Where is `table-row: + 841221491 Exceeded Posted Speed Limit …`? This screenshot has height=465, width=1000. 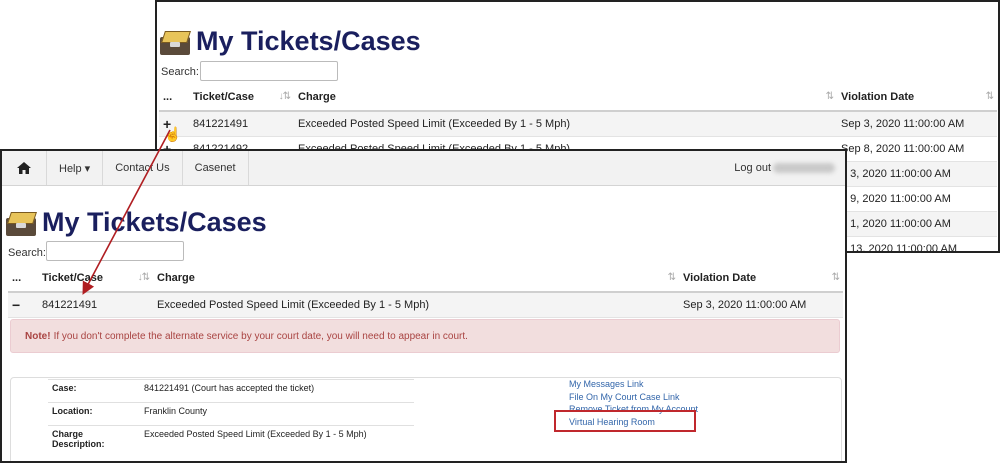
table-row: + 841221491 Exceeded Posted Speed Limit … is located at coordinates (578, 124).